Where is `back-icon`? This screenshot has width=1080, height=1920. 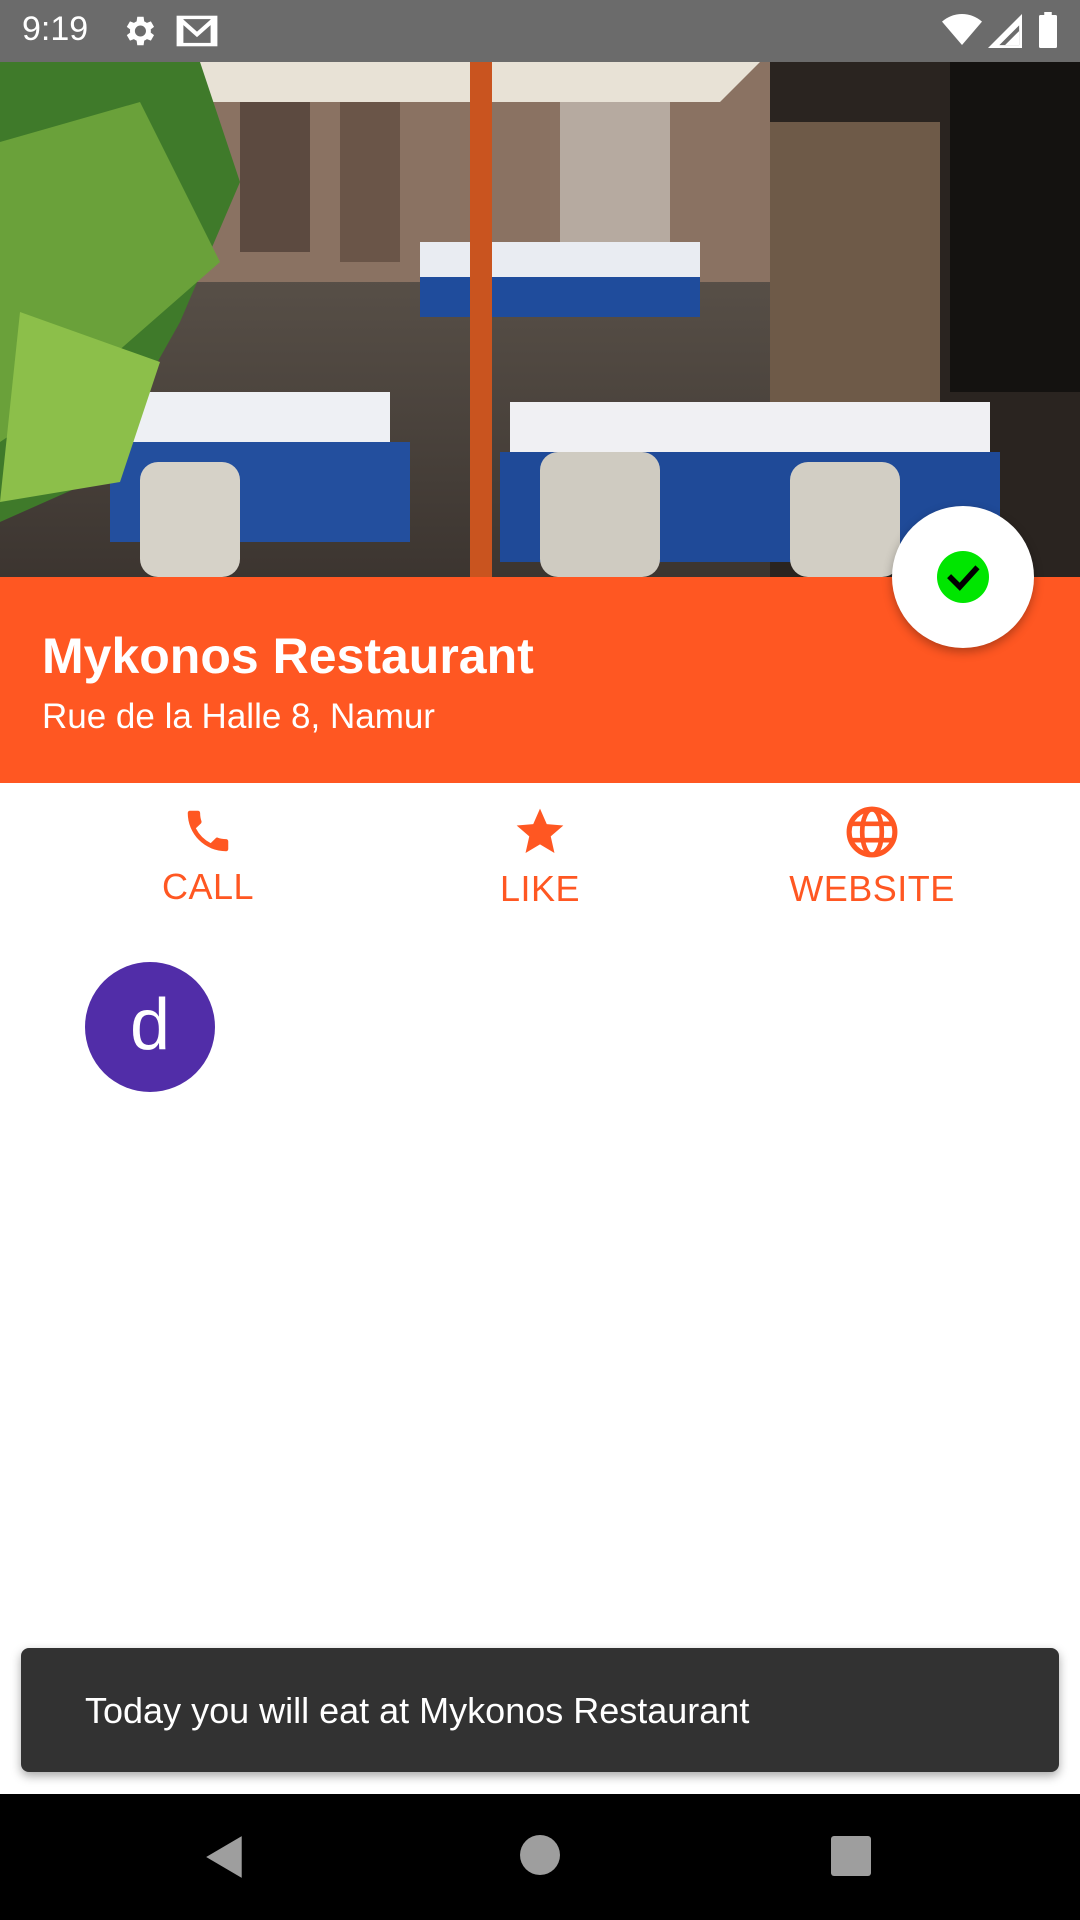
back-icon is located at coordinates (225, 1857).